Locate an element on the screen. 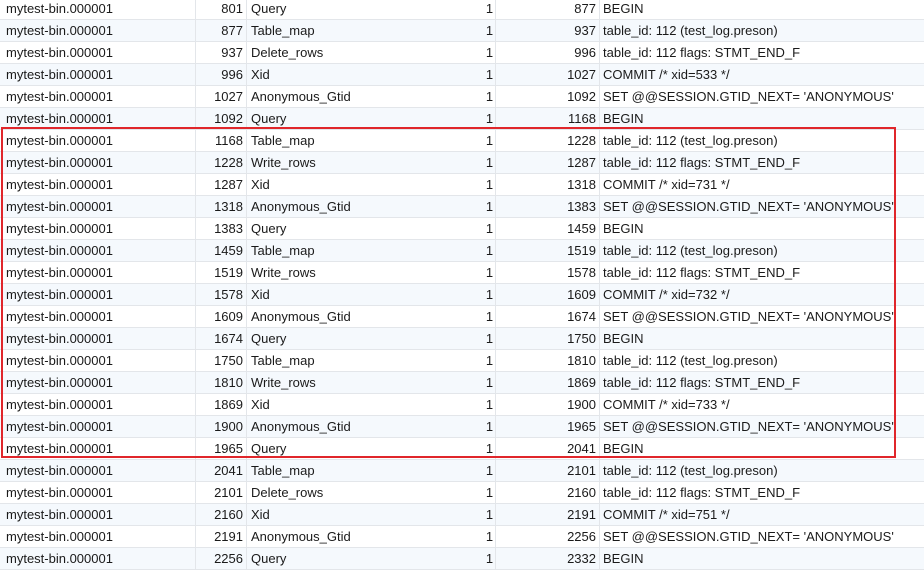 This screenshot has height=585, width=924. cell-pos: 1383 is located at coordinates (221, 228).